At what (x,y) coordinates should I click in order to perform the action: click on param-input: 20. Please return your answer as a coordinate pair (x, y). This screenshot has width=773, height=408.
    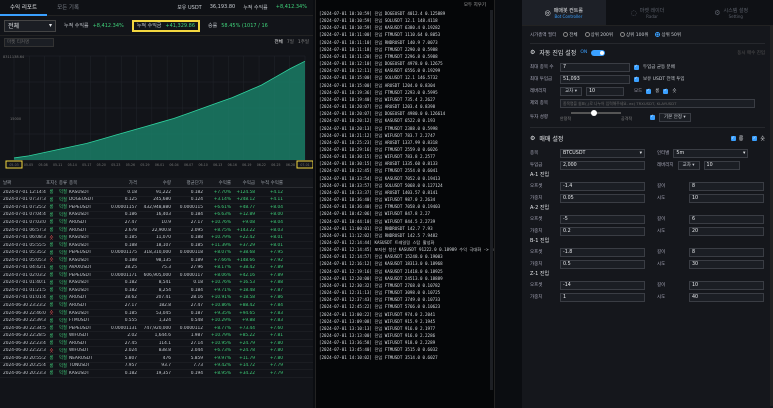
    Looking at the image, I should click on (726, 231).